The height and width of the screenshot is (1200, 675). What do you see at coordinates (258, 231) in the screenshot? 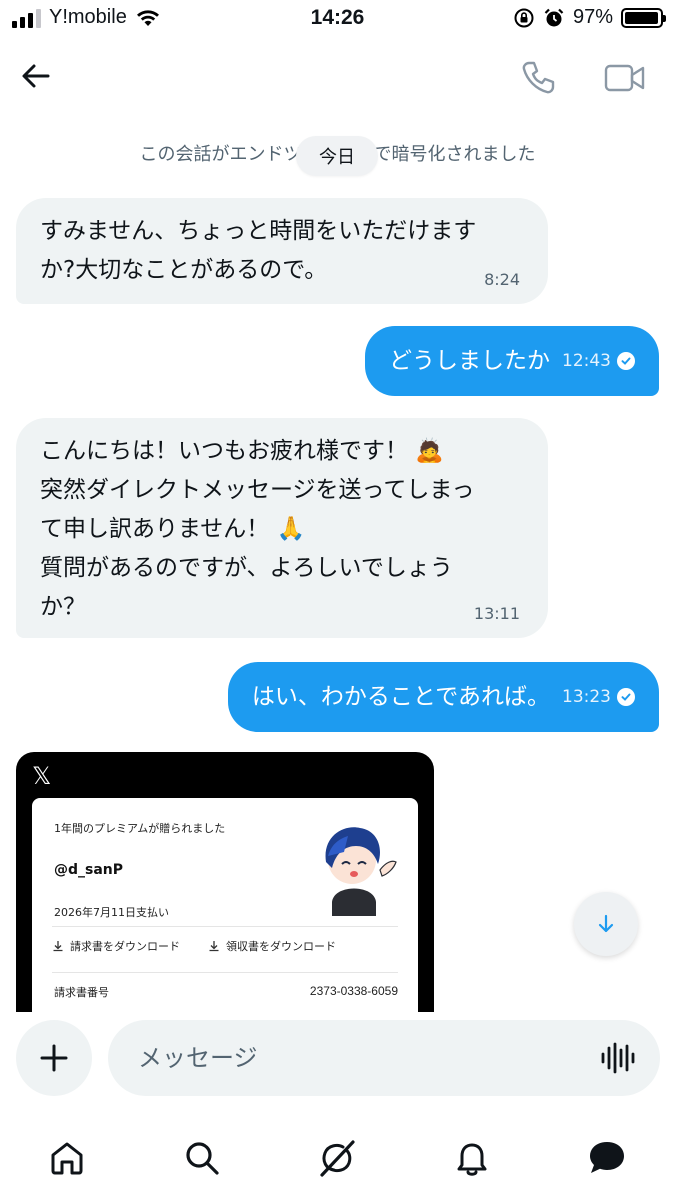
I see `message-line: すみません、ちょっと時間をいただけます` at bounding box center [258, 231].